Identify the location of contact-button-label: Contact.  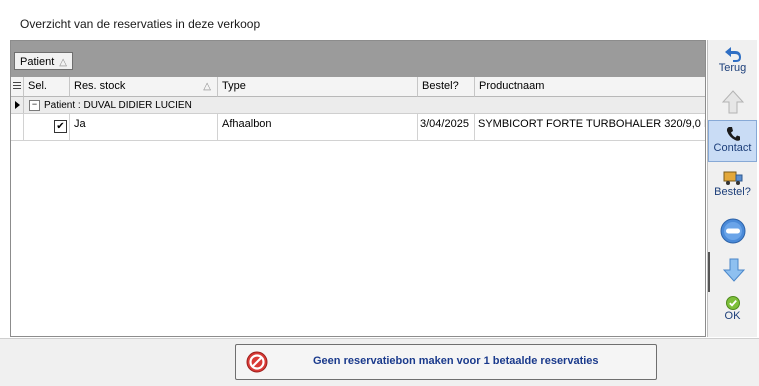
(732, 148).